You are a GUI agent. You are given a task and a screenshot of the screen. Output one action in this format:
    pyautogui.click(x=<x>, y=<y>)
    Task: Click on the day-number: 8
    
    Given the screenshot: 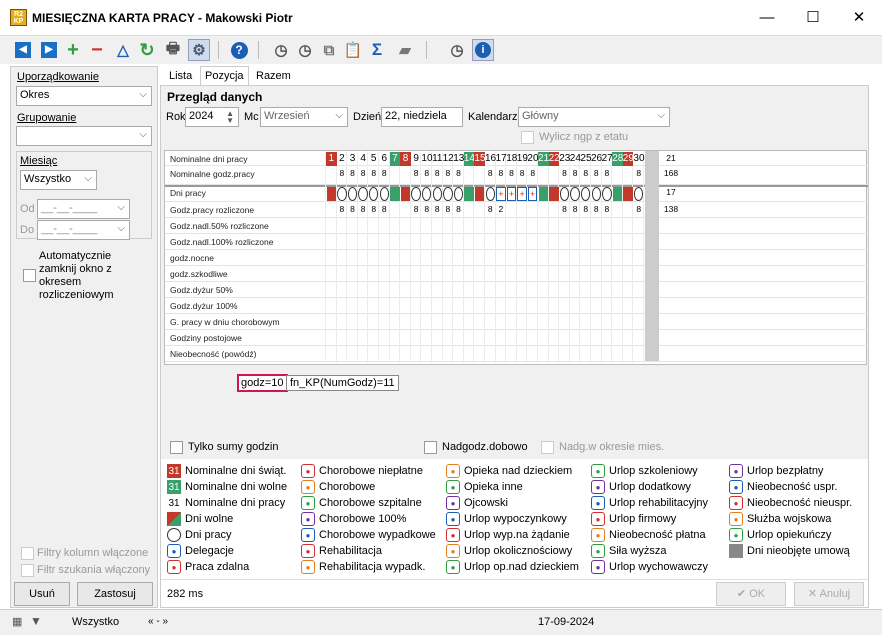 What is the action you would take?
    pyautogui.click(x=405, y=159)
    